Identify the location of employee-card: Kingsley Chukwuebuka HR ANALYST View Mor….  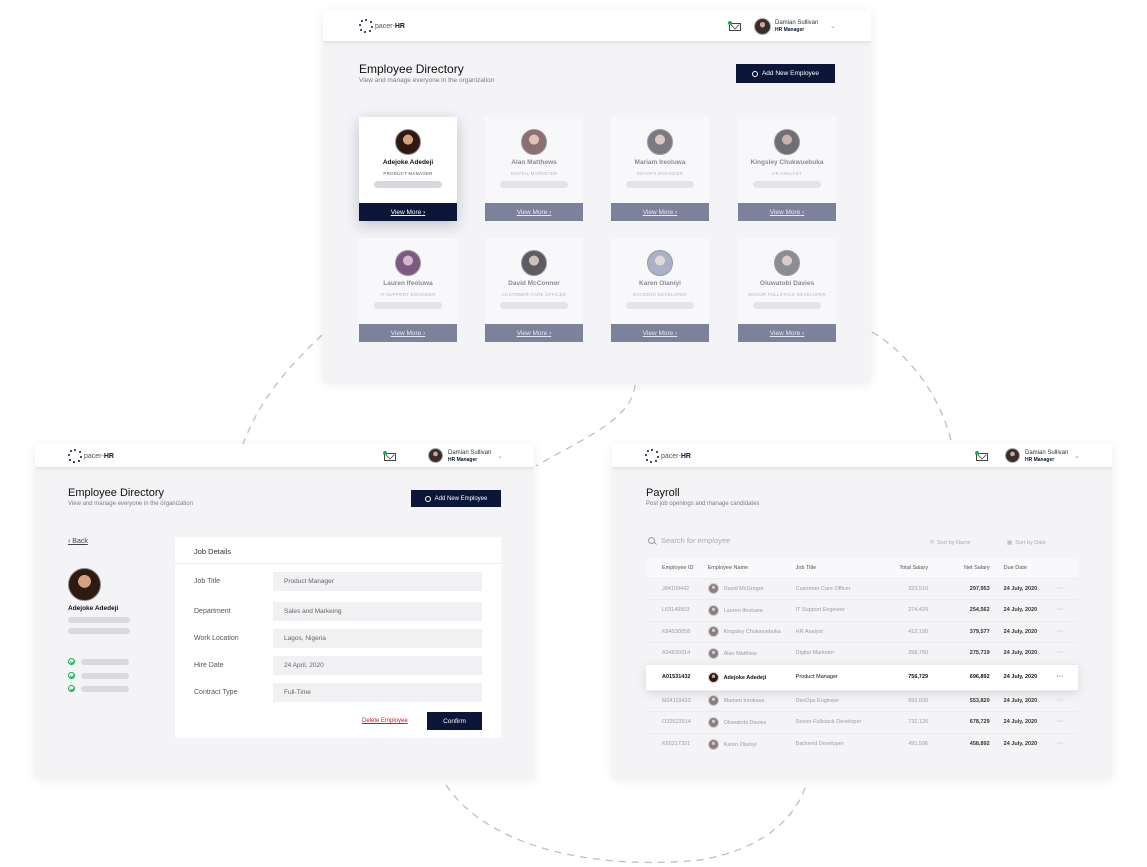
(787, 169).